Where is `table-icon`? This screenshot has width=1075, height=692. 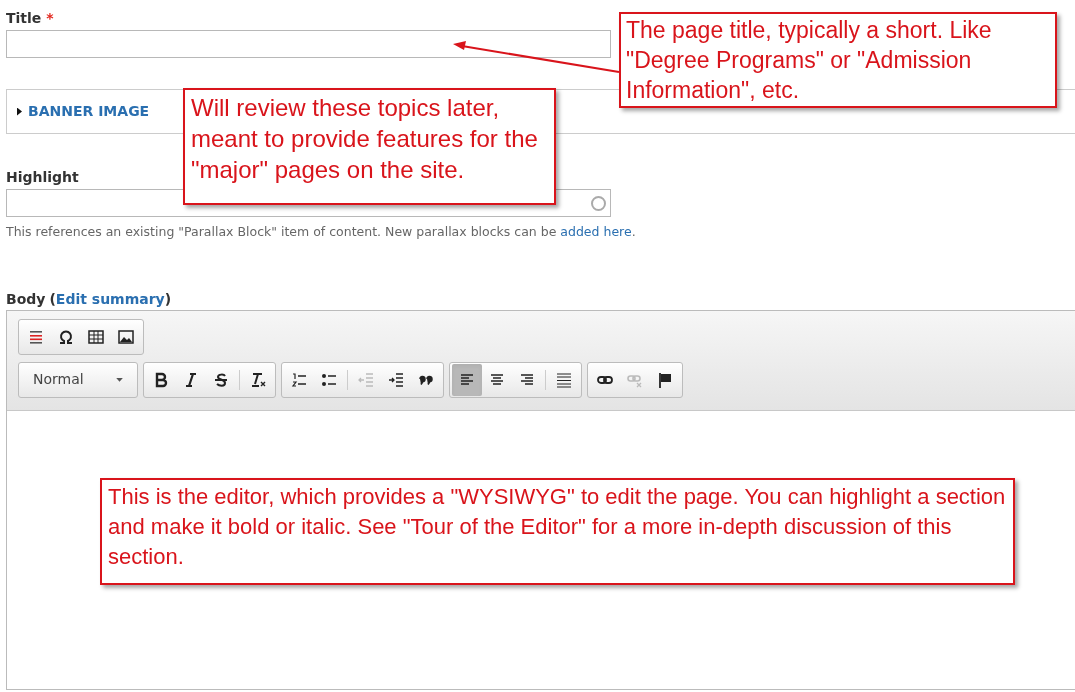 table-icon is located at coordinates (96, 336).